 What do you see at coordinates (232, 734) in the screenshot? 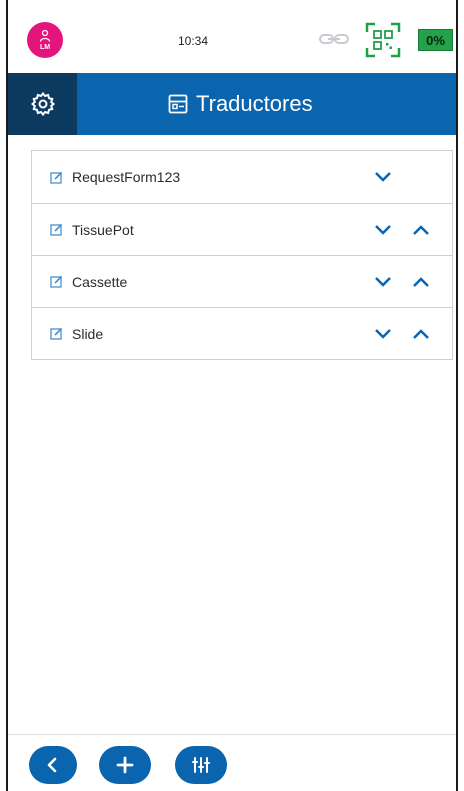
I see `bottom-divider` at bounding box center [232, 734].